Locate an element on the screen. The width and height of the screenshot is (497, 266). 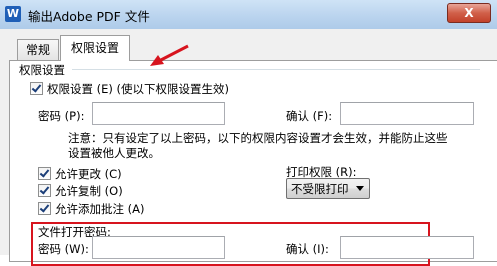
allow-change-label: 允许更改 (C) is located at coordinates (88, 174).